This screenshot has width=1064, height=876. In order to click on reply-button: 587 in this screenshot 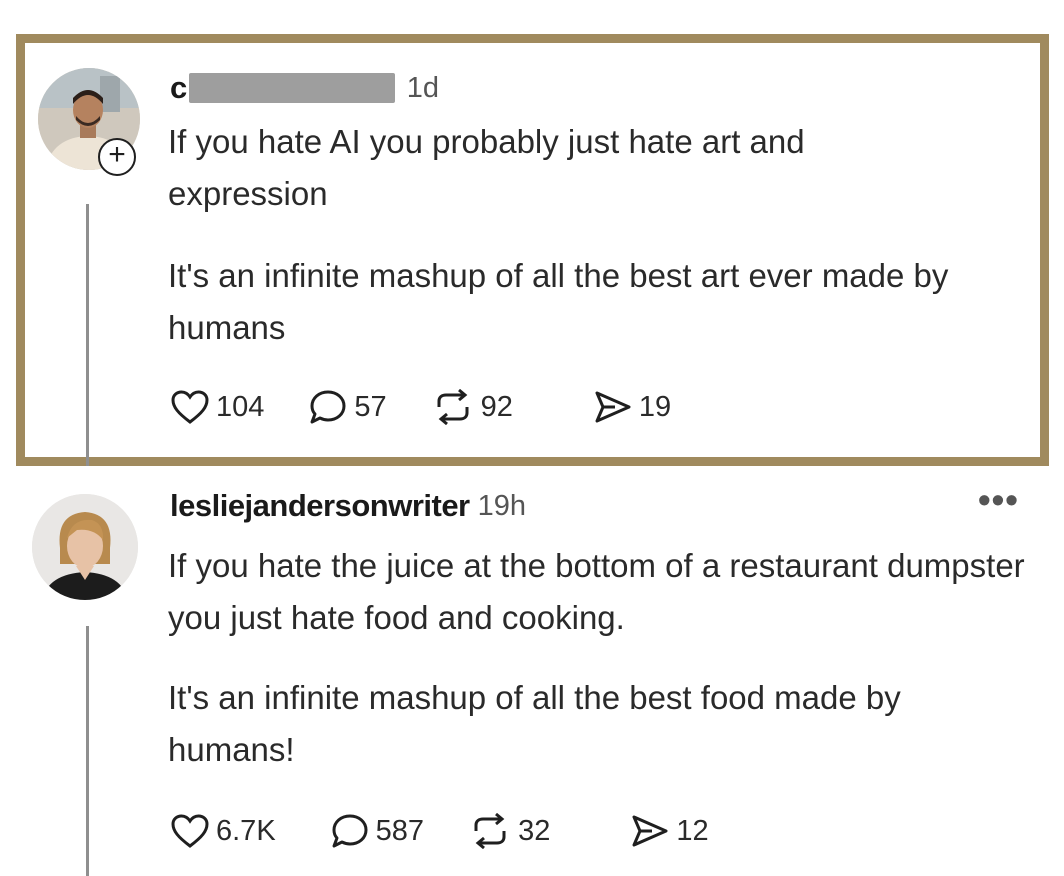, I will do `click(377, 831)`.